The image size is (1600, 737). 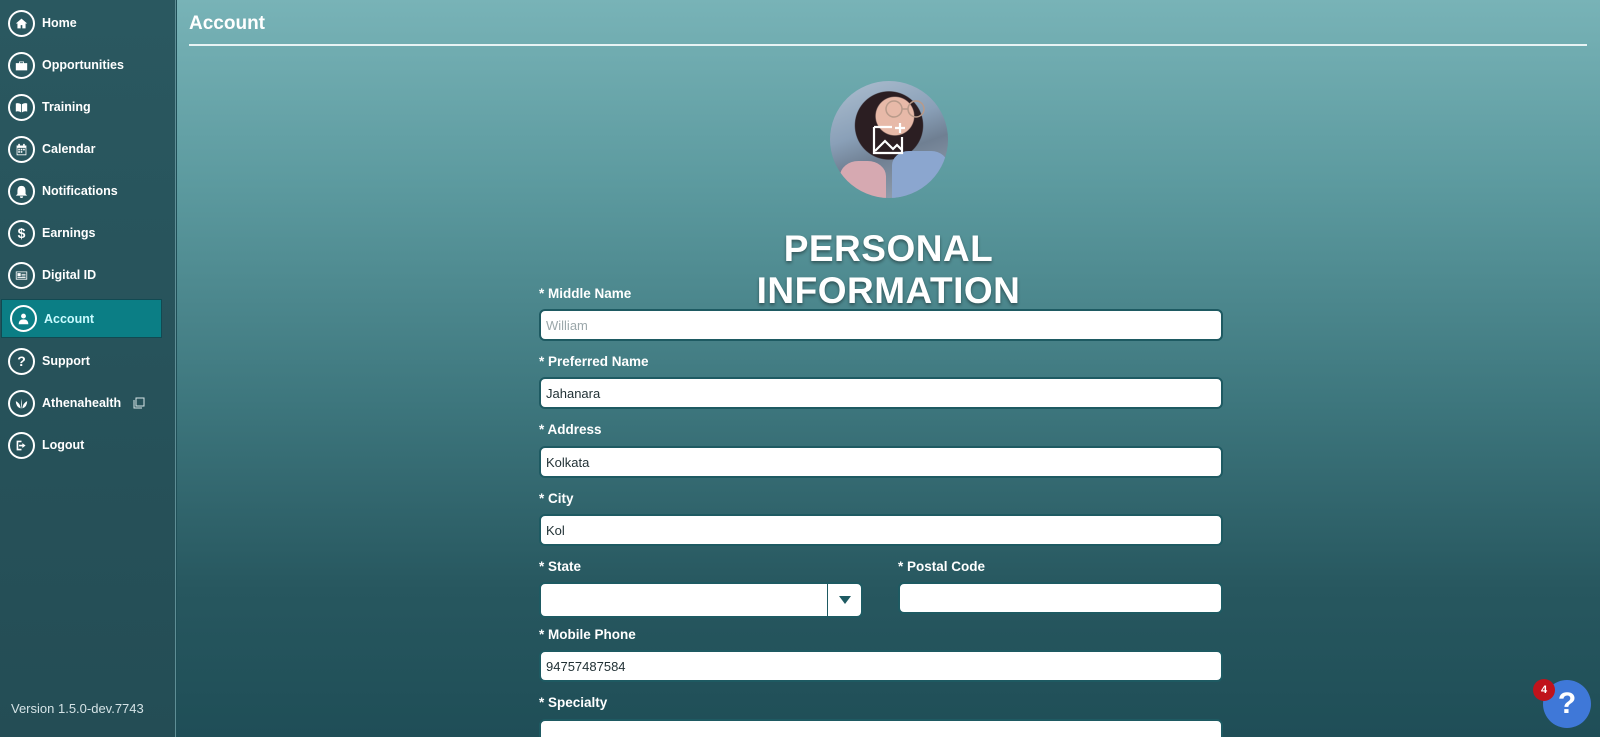 What do you see at coordinates (888, 45) in the screenshot?
I see `title-divider` at bounding box center [888, 45].